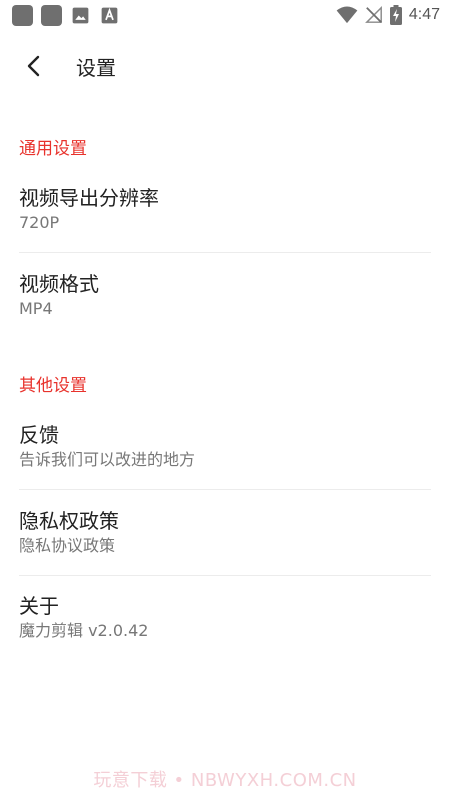 The image size is (450, 800). I want to click on item-subtitle: 告诉我们可以改进的地方, so click(107, 459).